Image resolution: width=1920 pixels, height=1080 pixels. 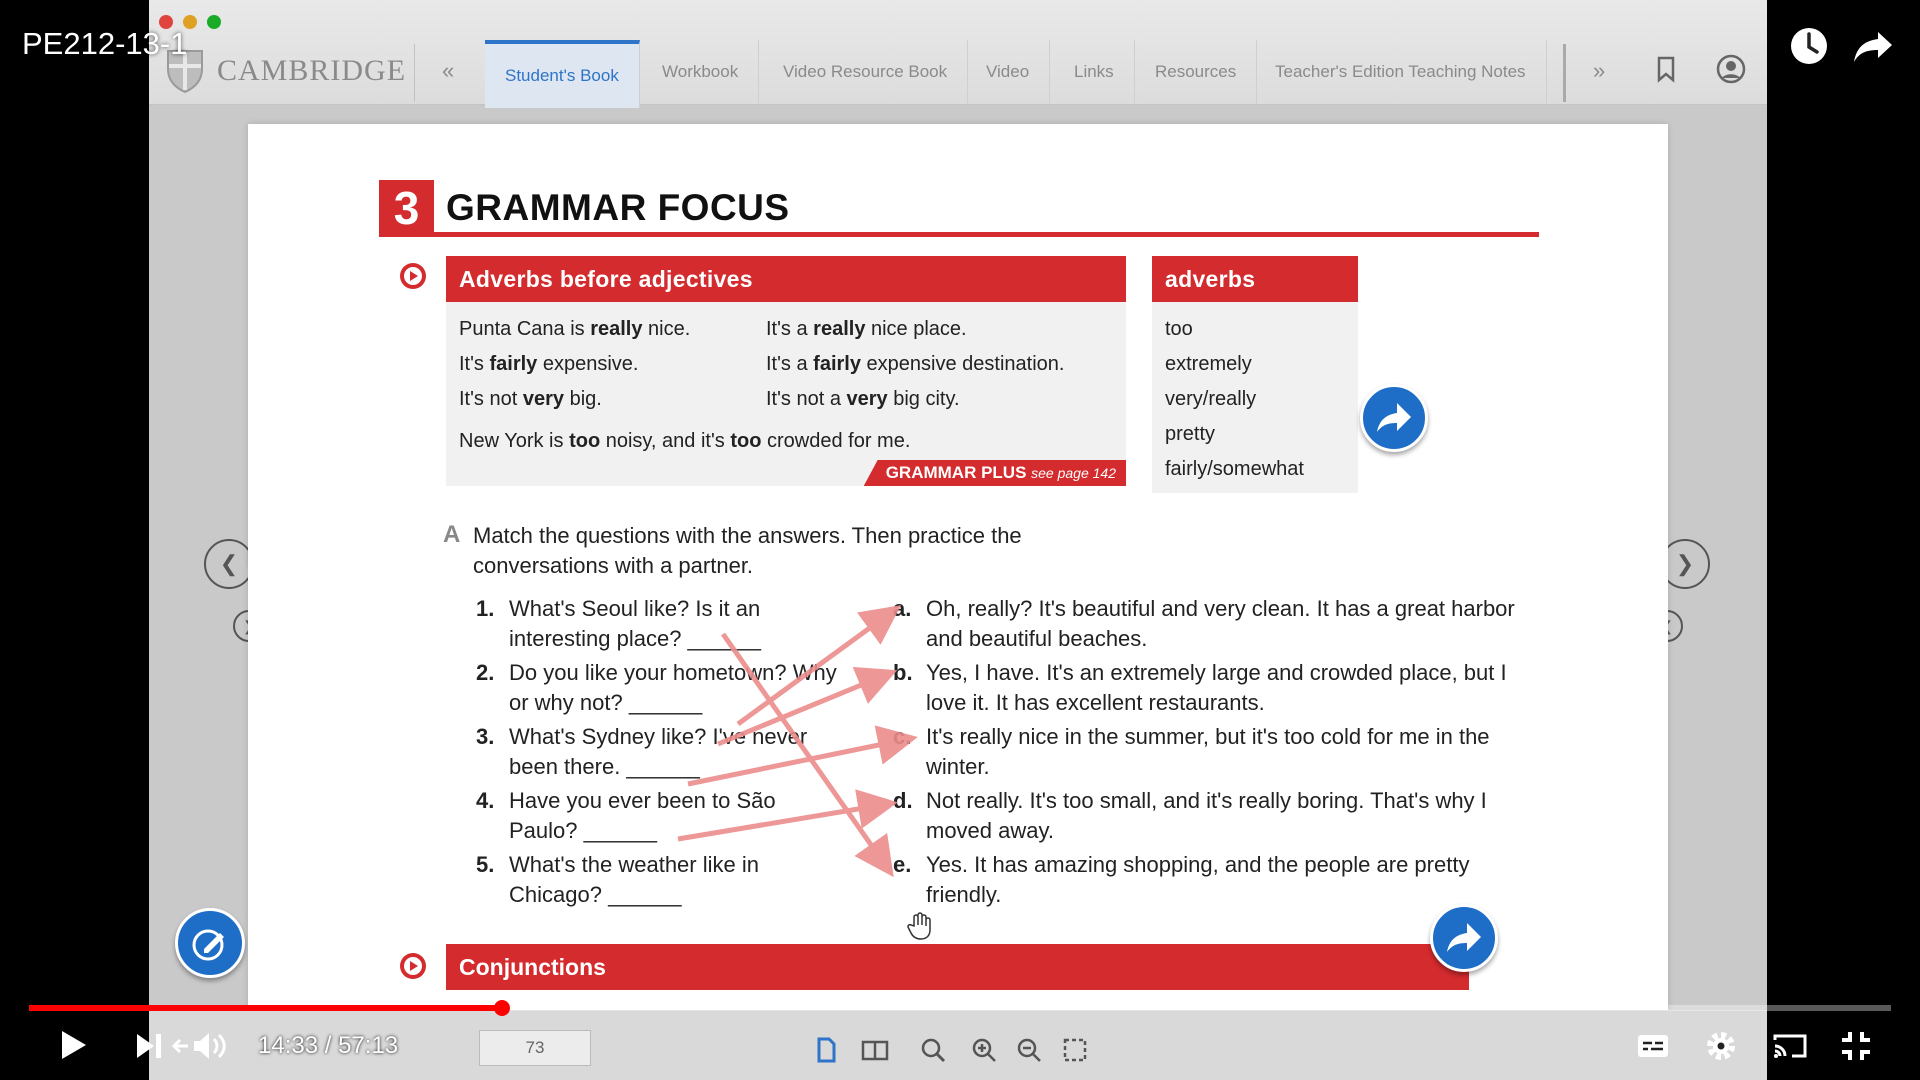 I want to click on single-page-icon, so click(x=826, y=1050).